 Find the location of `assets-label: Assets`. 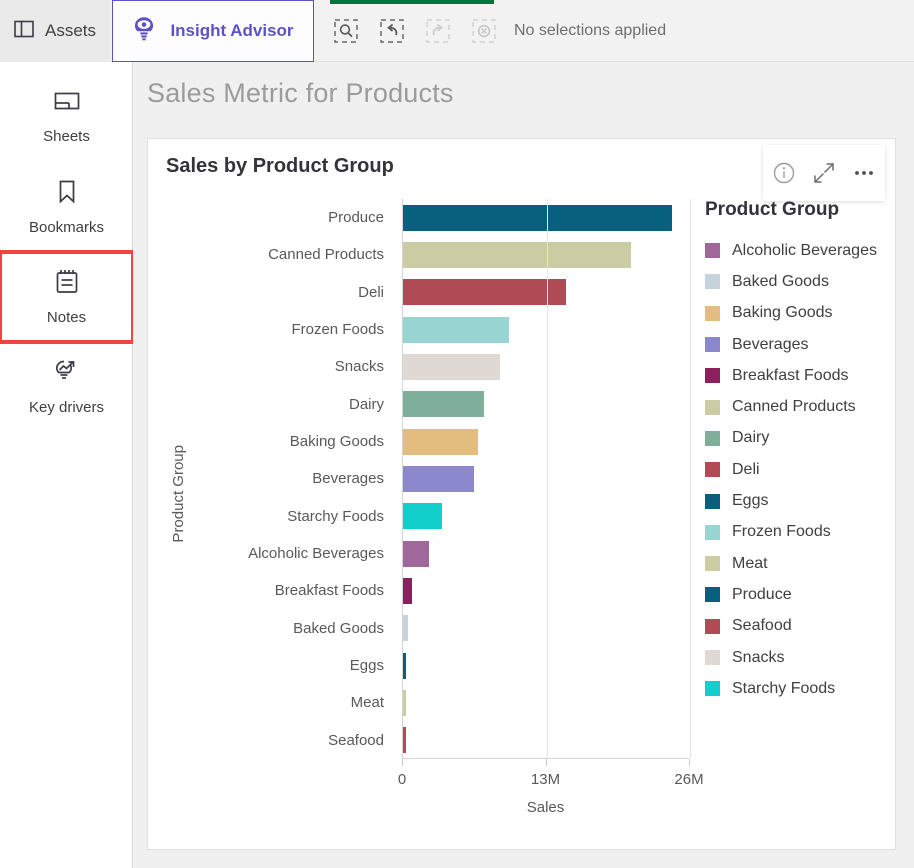

assets-label: Assets is located at coordinates (70, 30).